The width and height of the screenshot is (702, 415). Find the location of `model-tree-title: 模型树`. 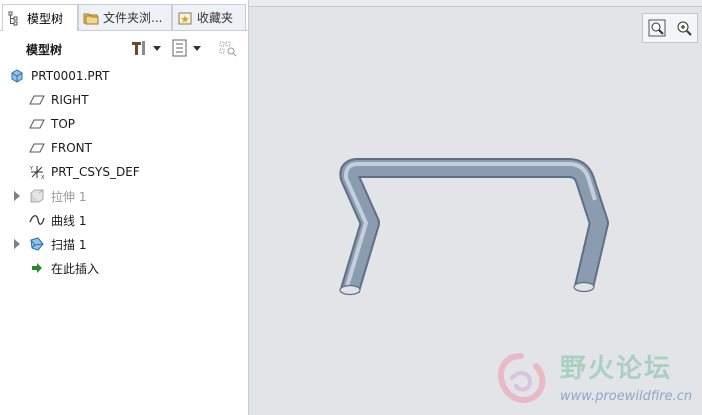

model-tree-title: 模型树 is located at coordinates (44, 50).